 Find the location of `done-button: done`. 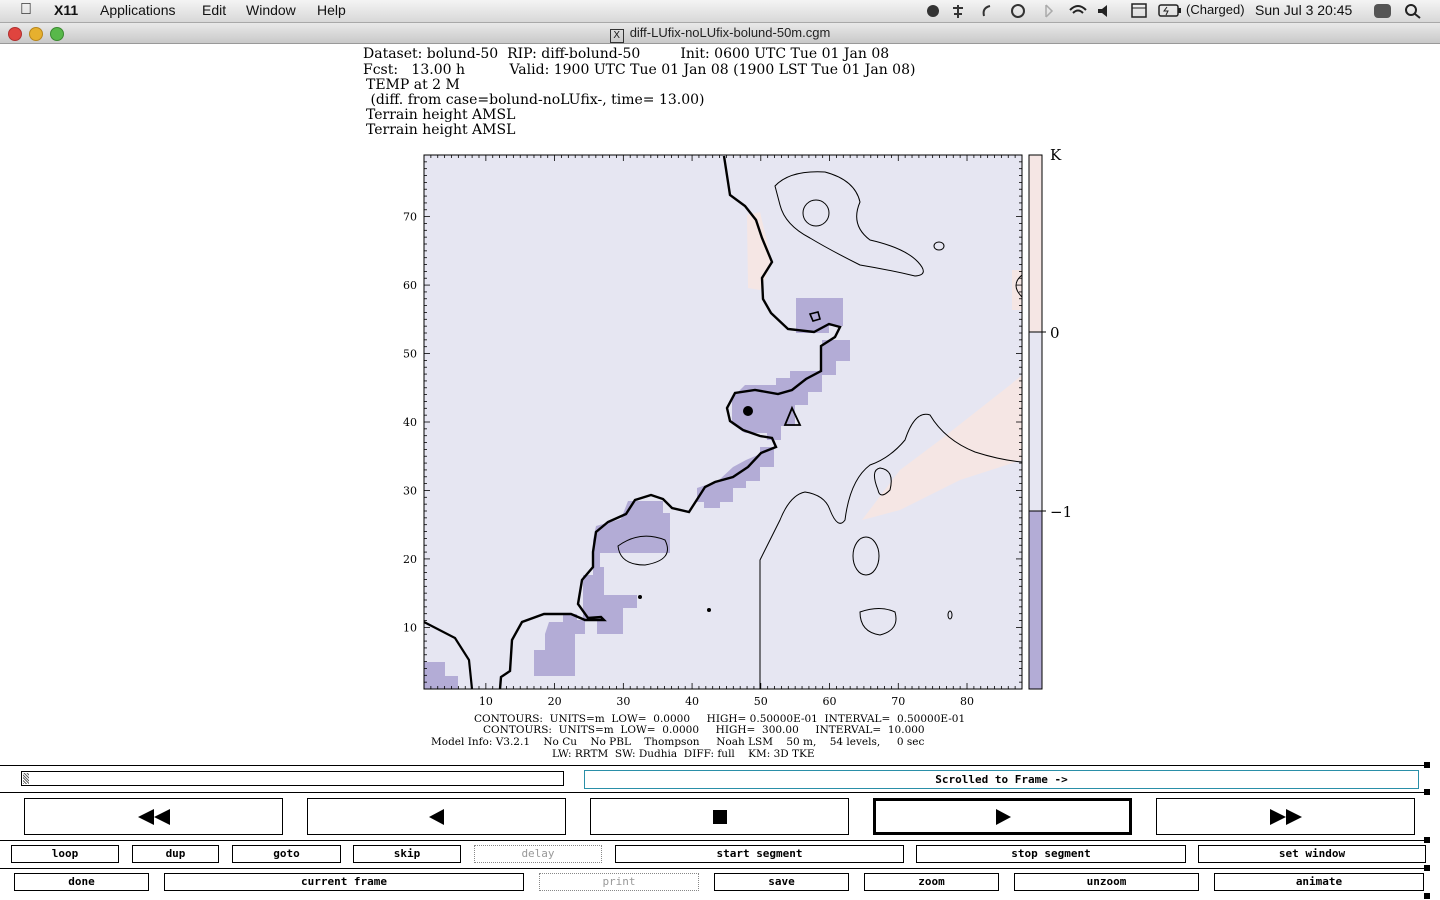

done-button: done is located at coordinates (81, 882).